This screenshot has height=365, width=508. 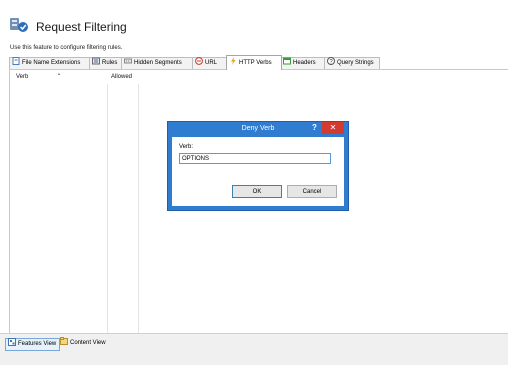 I want to click on page-title: Request Filtering, so click(x=81, y=27).